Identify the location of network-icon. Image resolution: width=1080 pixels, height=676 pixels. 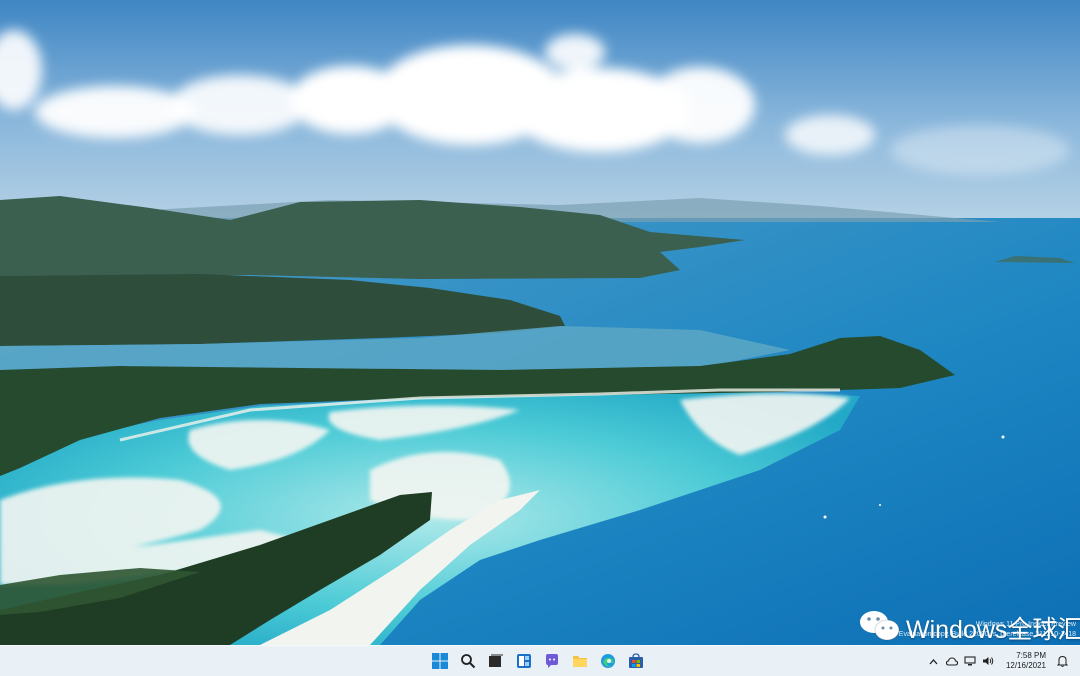
(970, 661).